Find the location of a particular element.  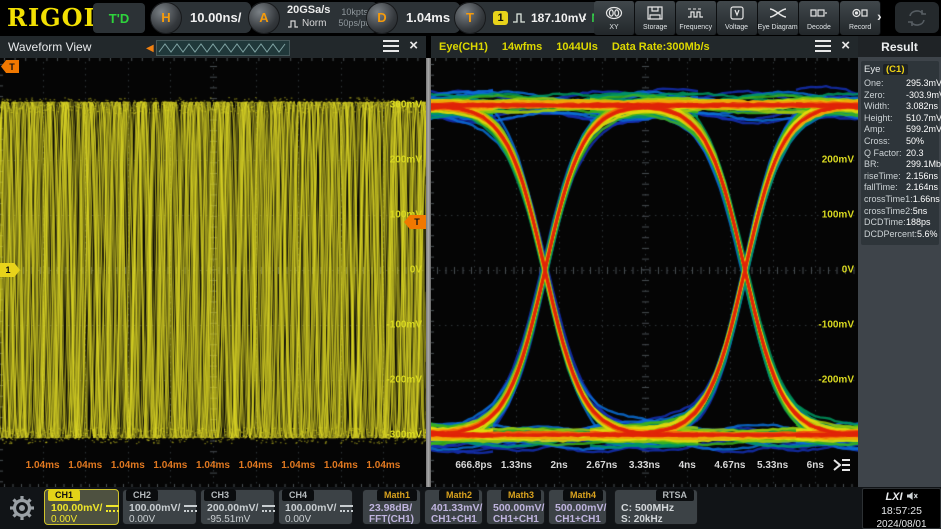

screen-capture-button is located at coordinates (917, 17).